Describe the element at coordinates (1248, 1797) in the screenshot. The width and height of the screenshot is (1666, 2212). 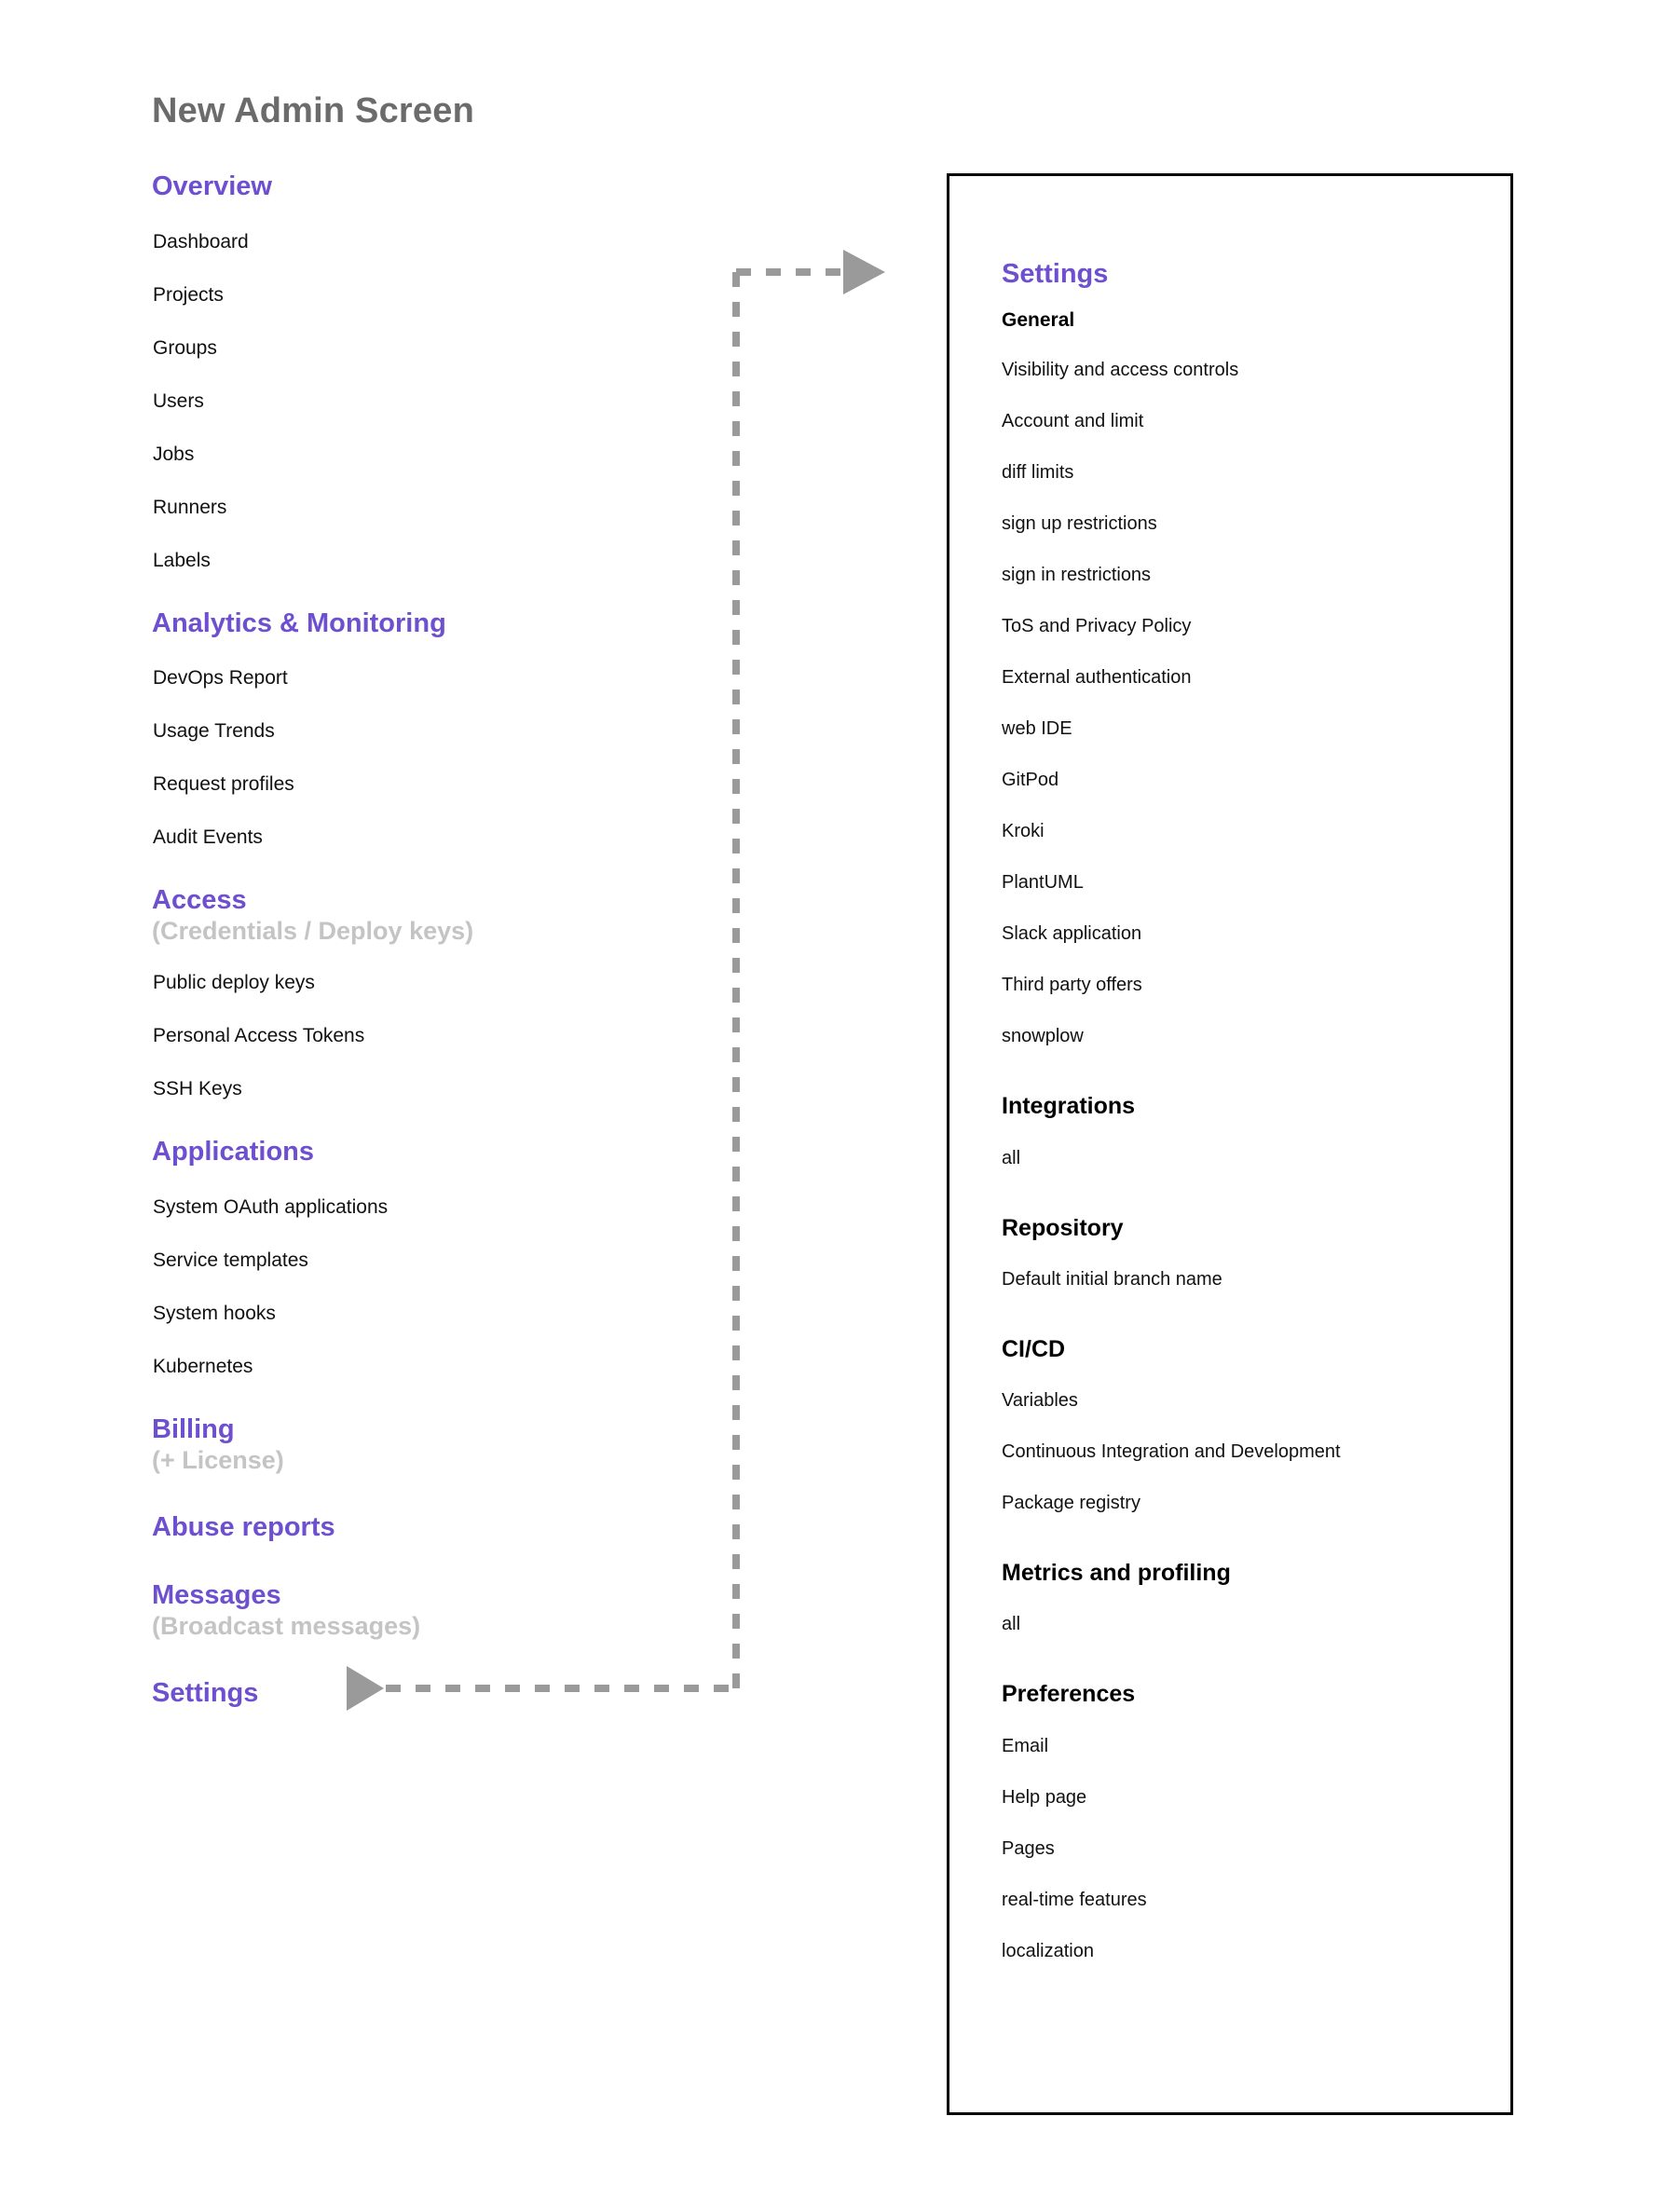
I see `settings-item-help-page: Help page` at that location.